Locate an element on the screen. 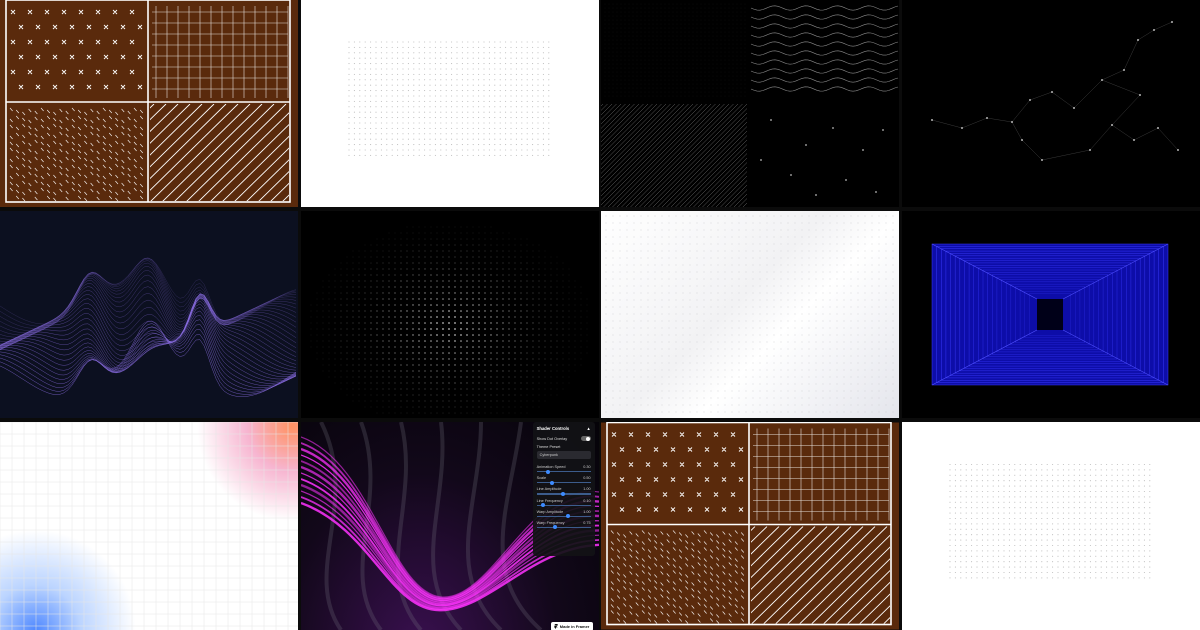 The width and height of the screenshot is (1200, 630). constellation-graphic is located at coordinates (1054, 91).